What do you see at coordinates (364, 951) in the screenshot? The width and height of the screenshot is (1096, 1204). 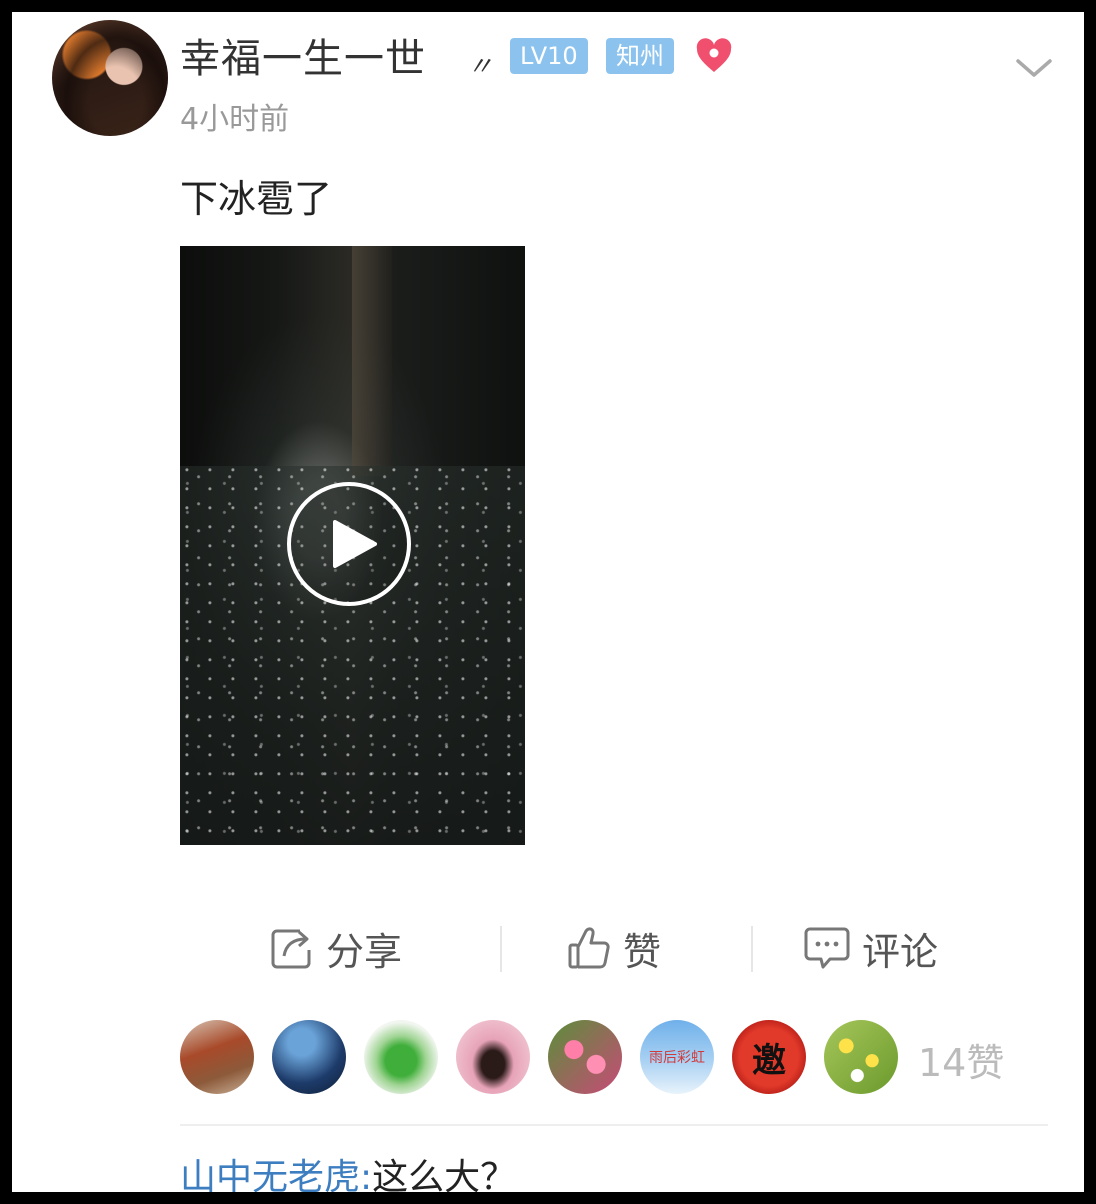 I see `share-label: 分享` at bounding box center [364, 951].